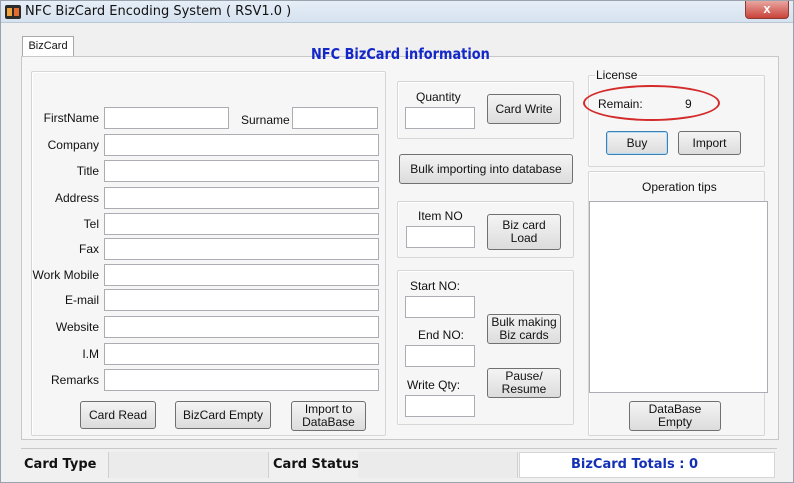 The height and width of the screenshot is (483, 794). I want to click on fax-label: Fax, so click(88, 249).